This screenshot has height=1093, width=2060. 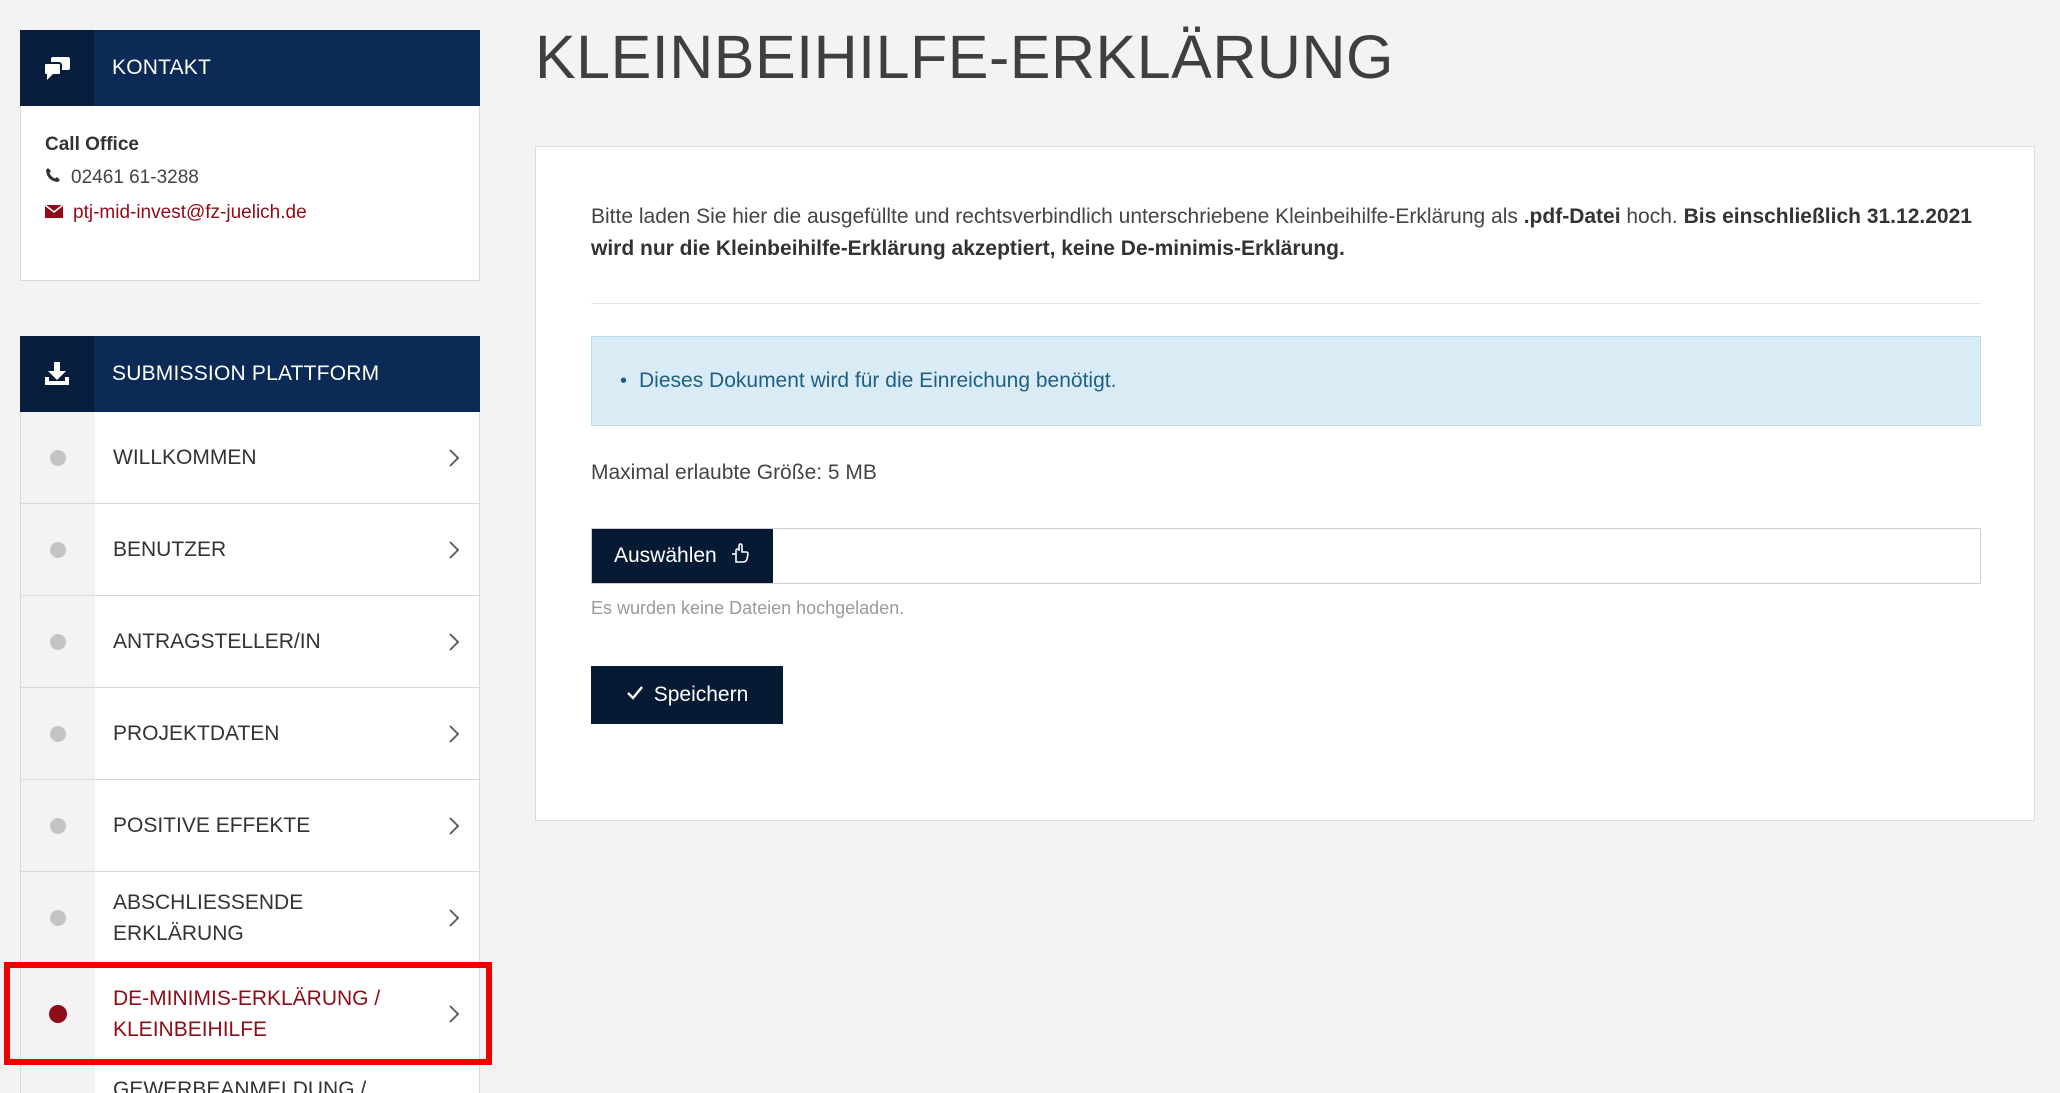 I want to click on choose-file-button: Auswählen, so click(x=682, y=556).